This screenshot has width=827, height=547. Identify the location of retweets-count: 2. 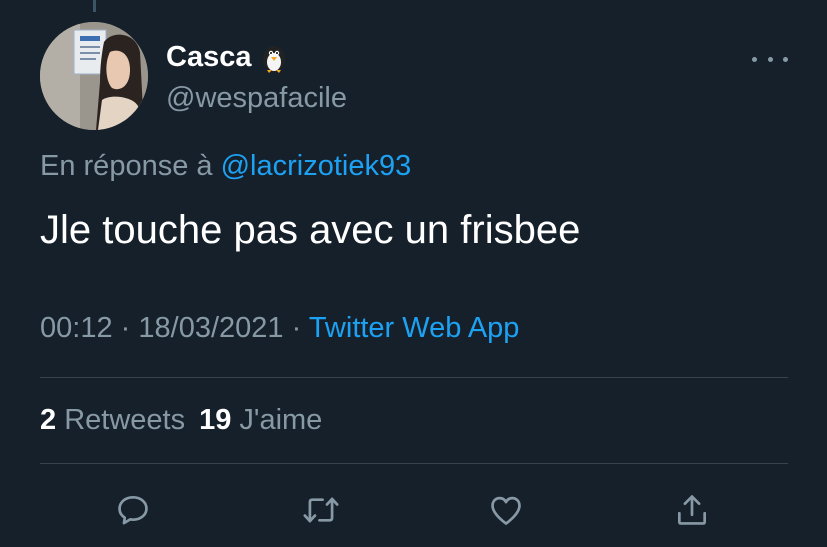
(48, 420).